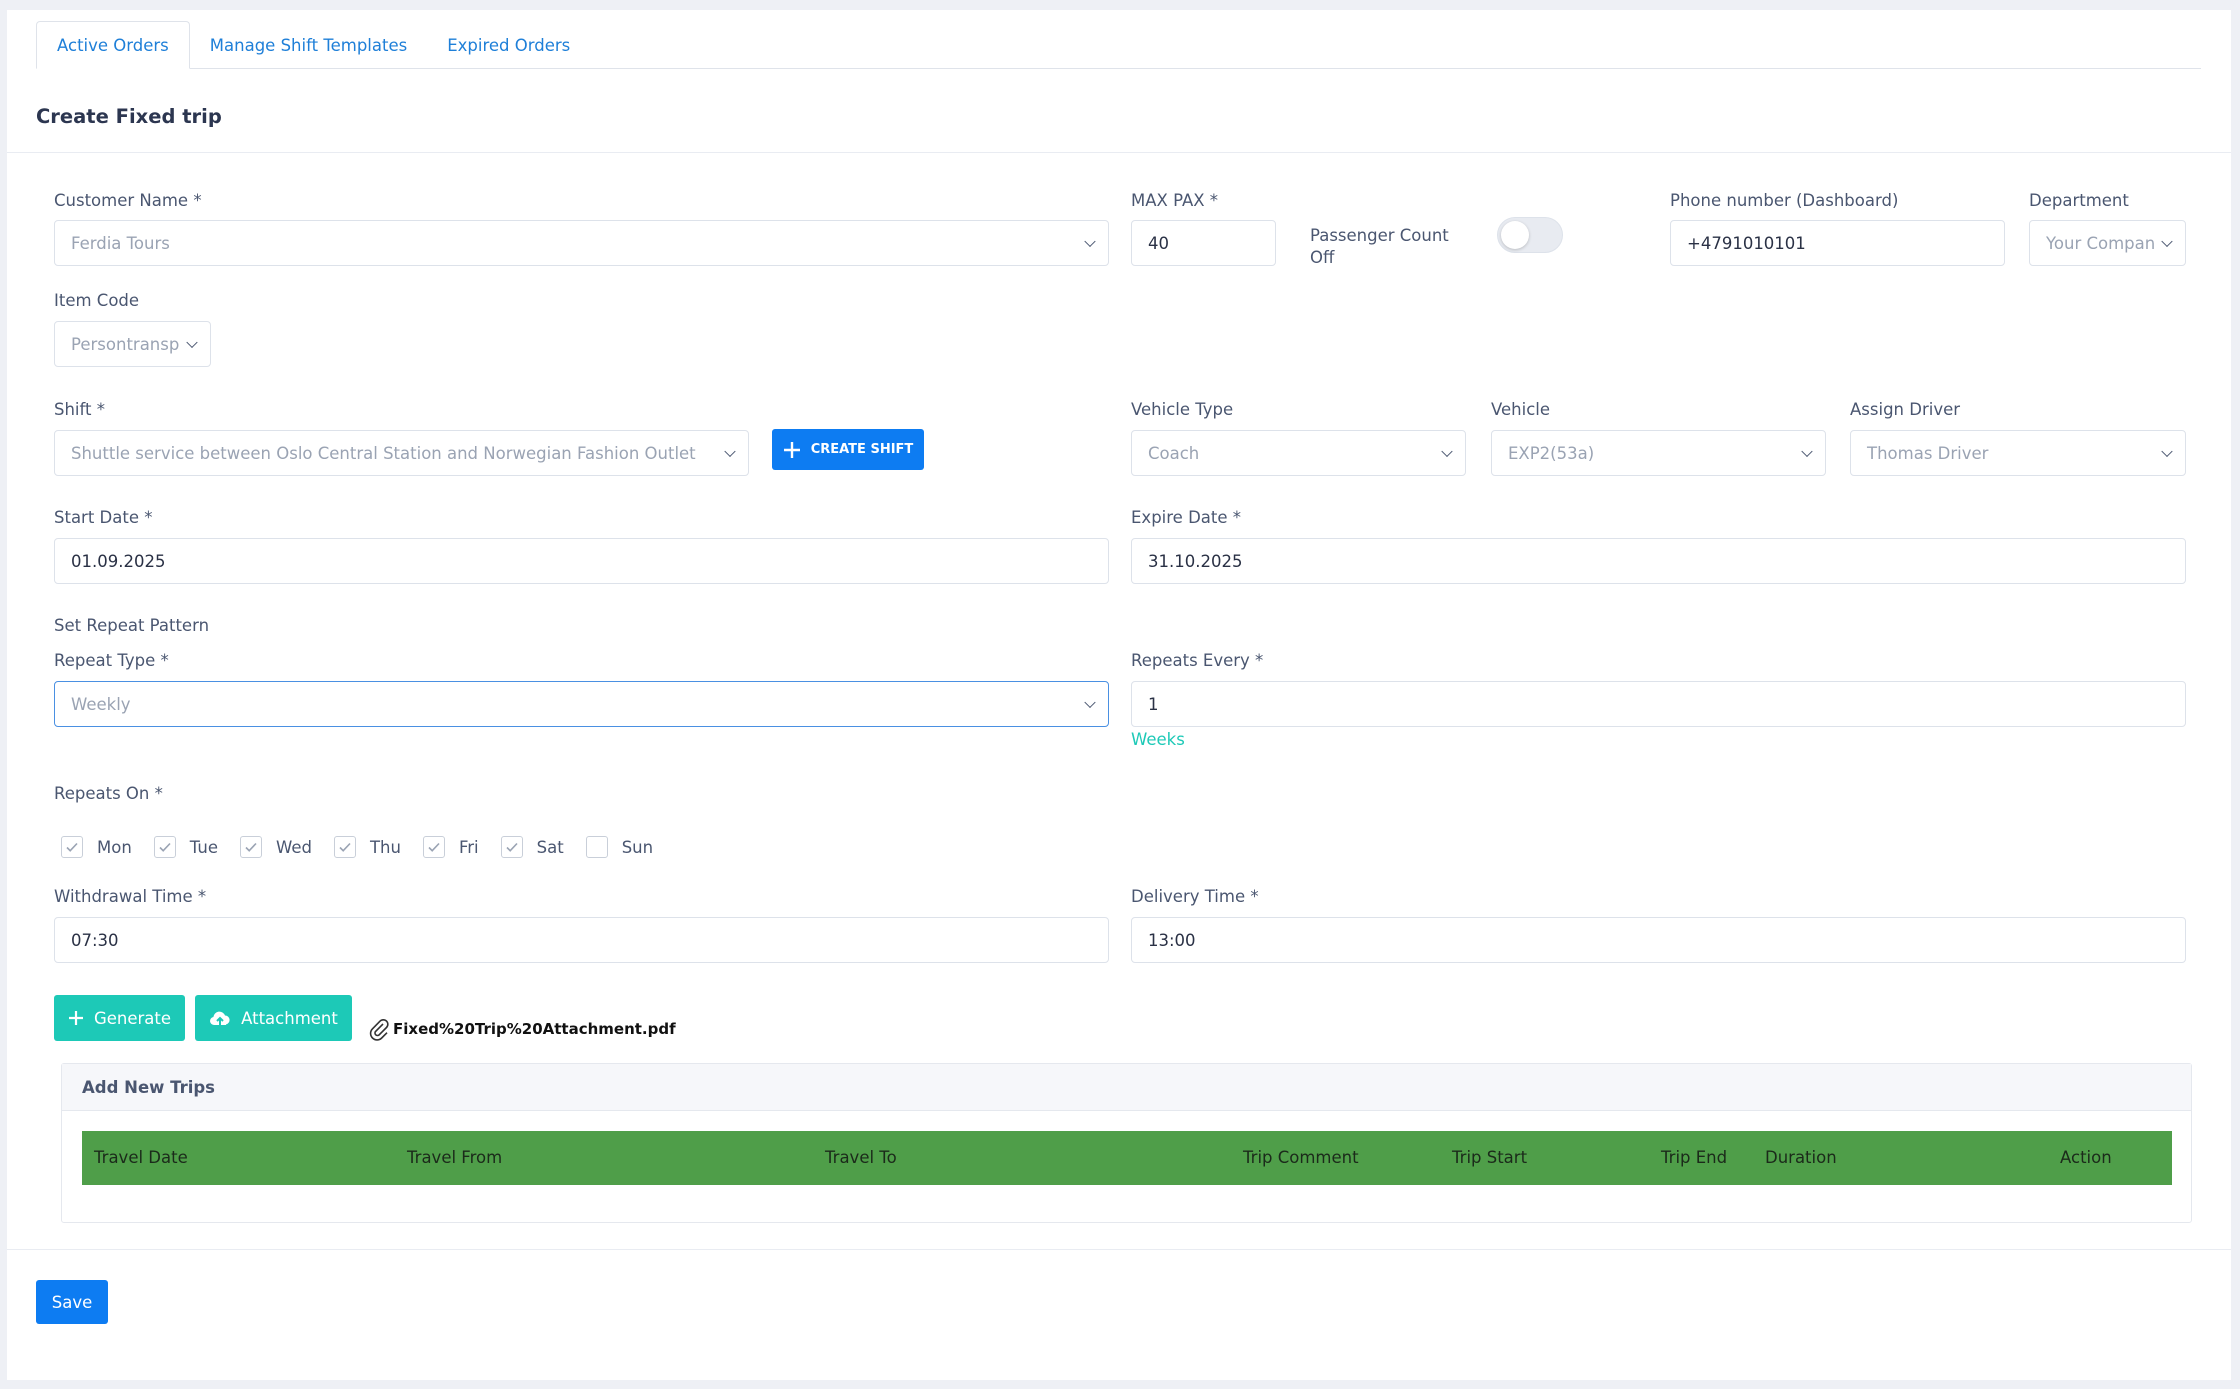 This screenshot has width=2240, height=1389. Describe the element at coordinates (455, 1157) in the screenshot. I see `col-travel-from: Travel From` at that location.